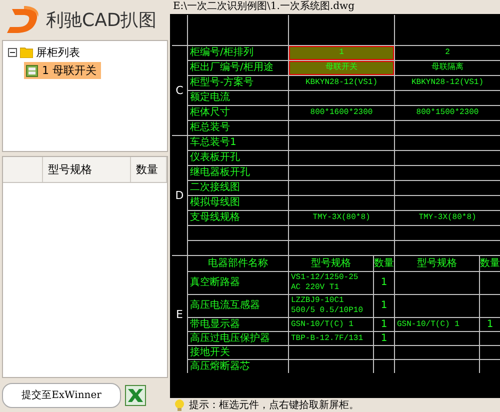 This screenshot has height=412, width=500. I want to click on collapse-toggle, so click(12, 52).